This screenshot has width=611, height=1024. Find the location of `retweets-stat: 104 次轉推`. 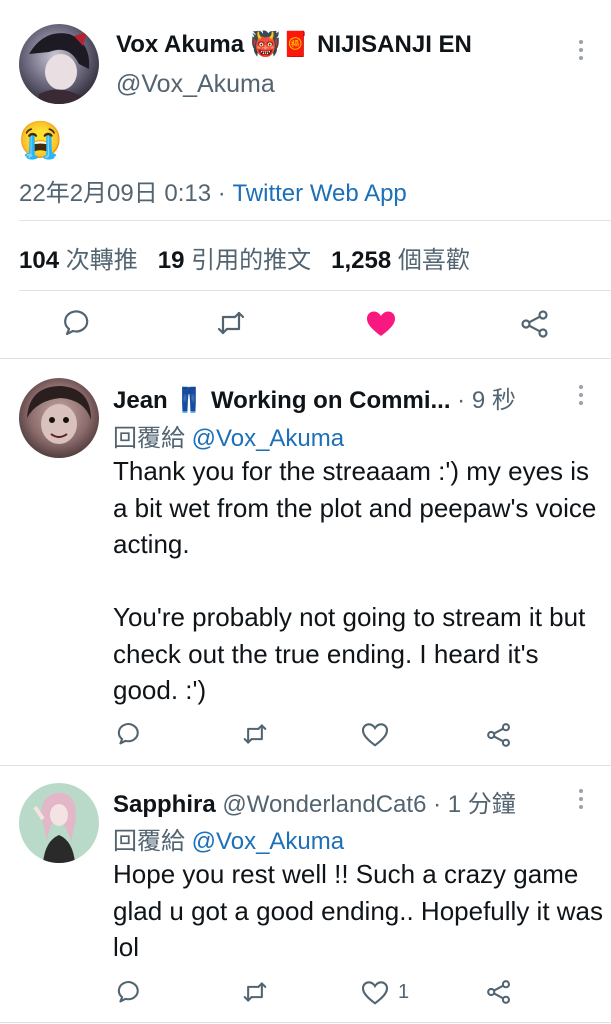

retweets-stat: 104 次轉推 is located at coordinates (81, 260).